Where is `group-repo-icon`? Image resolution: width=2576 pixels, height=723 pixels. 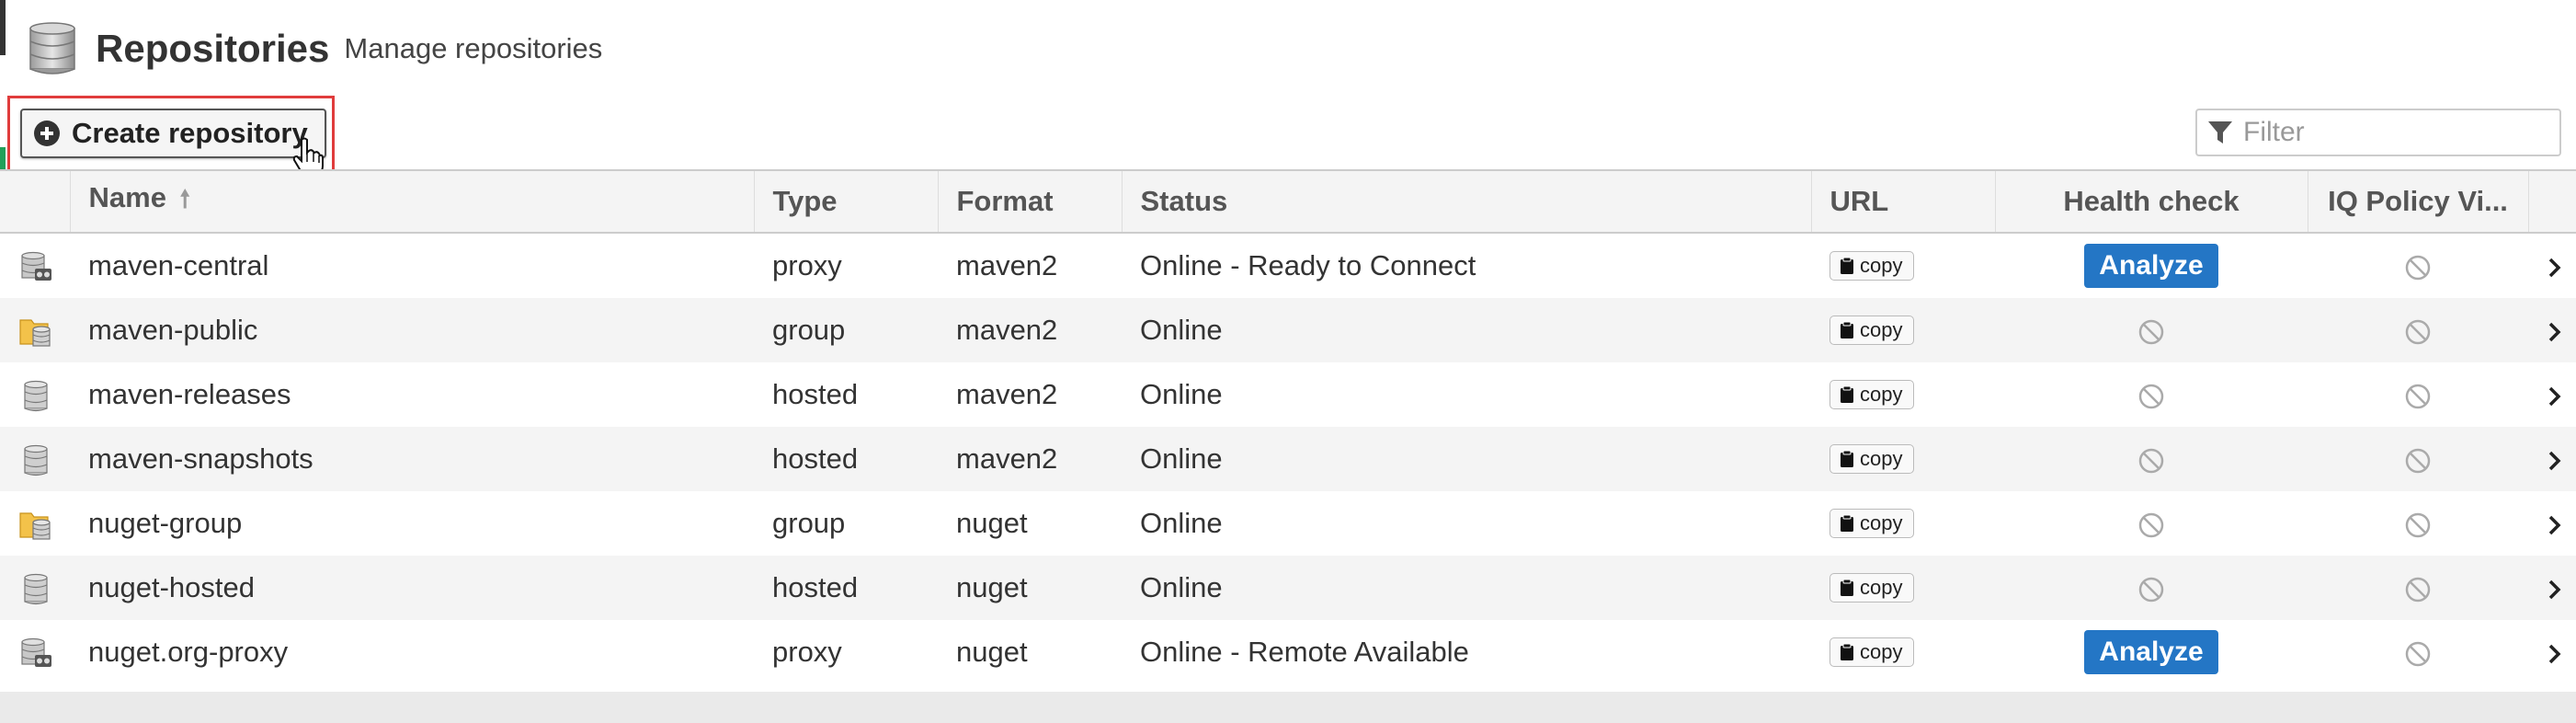 group-repo-icon is located at coordinates (35, 333).